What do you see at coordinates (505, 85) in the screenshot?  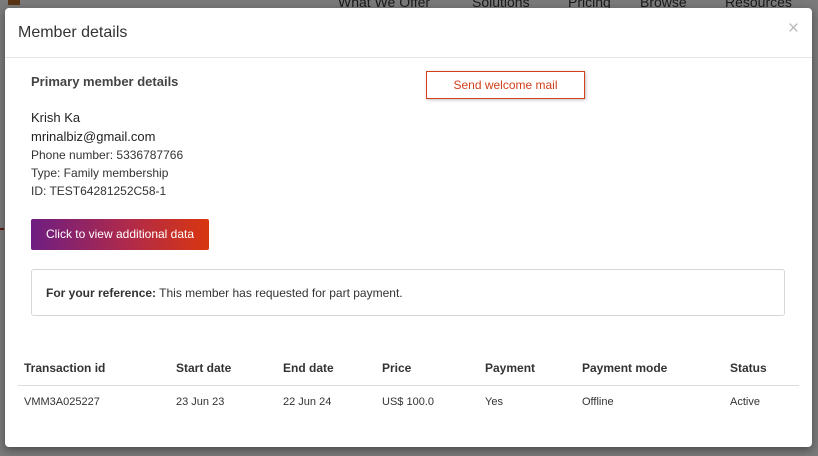 I see `send-welcome-mail-button: Send welcome mail` at bounding box center [505, 85].